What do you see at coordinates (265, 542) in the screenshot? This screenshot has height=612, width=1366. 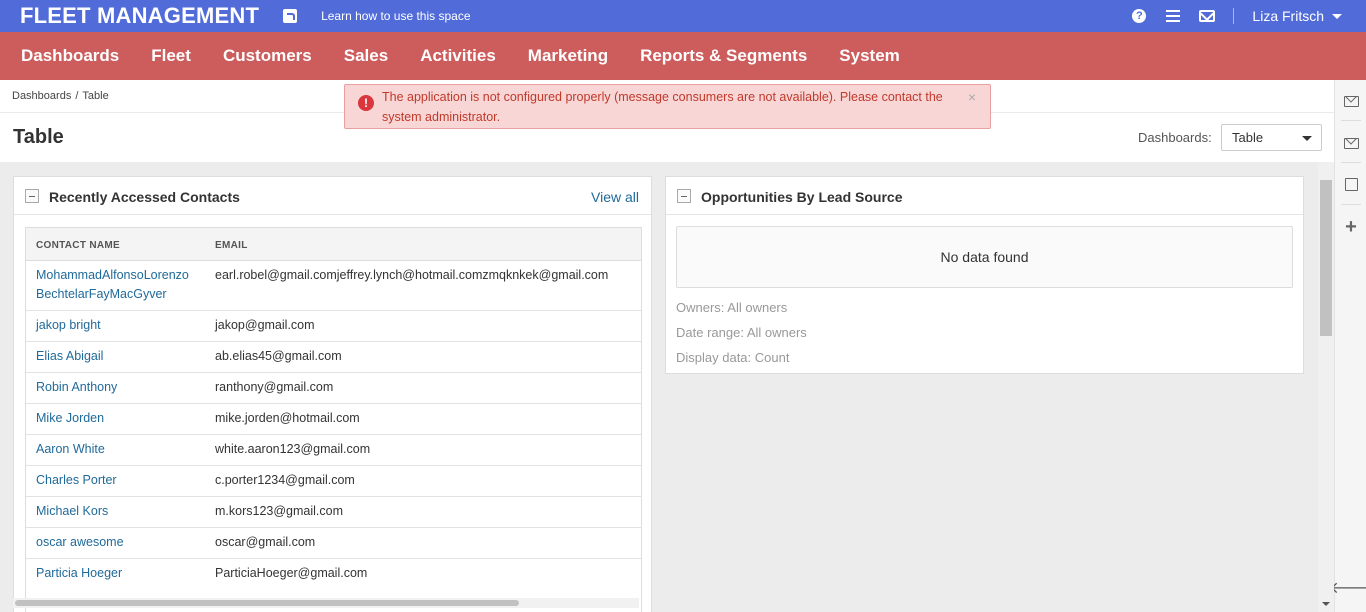 I see `contact-email: oscar@gmail.com` at bounding box center [265, 542].